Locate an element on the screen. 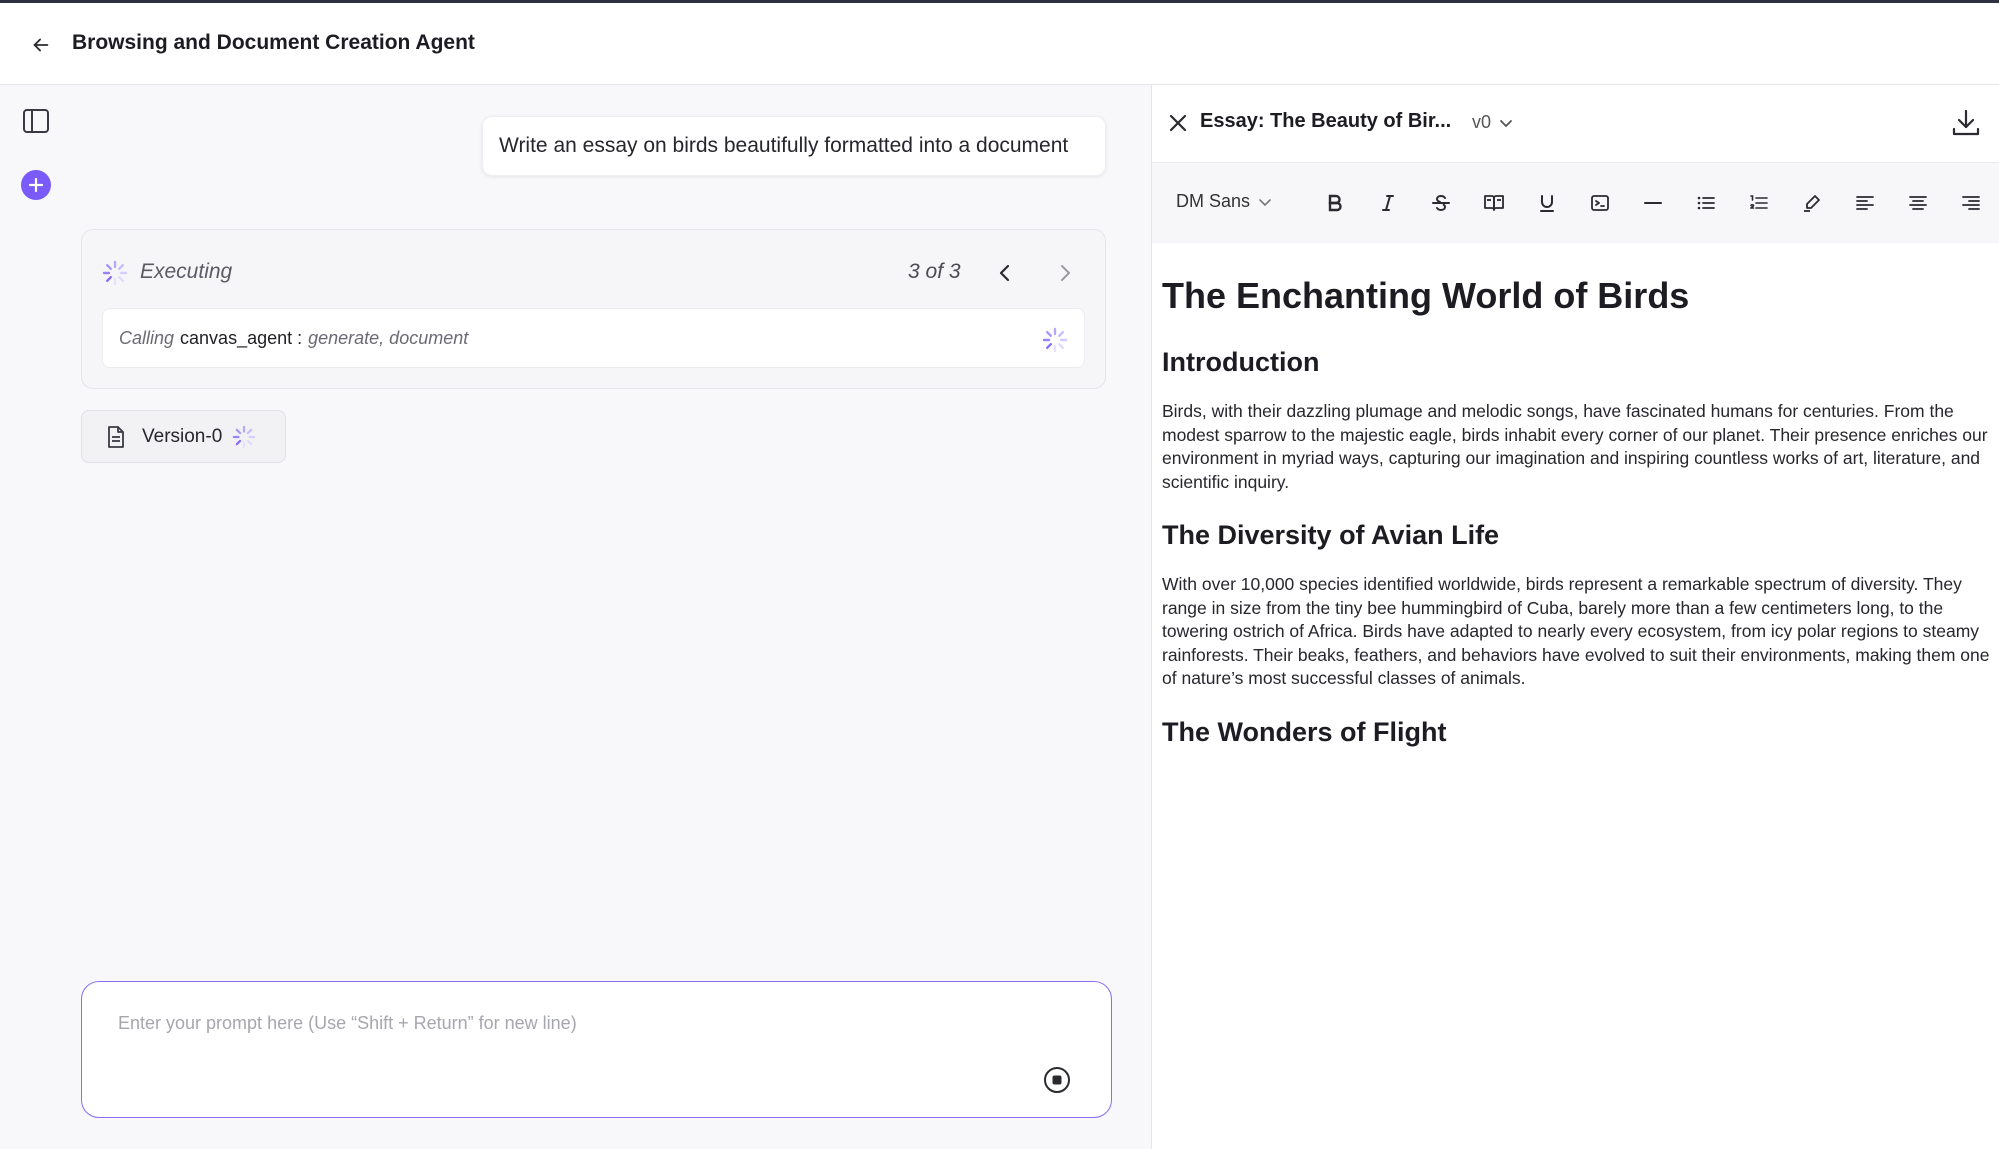 This screenshot has width=1999, height=1149. stop-generation-button is located at coordinates (1057, 1080).